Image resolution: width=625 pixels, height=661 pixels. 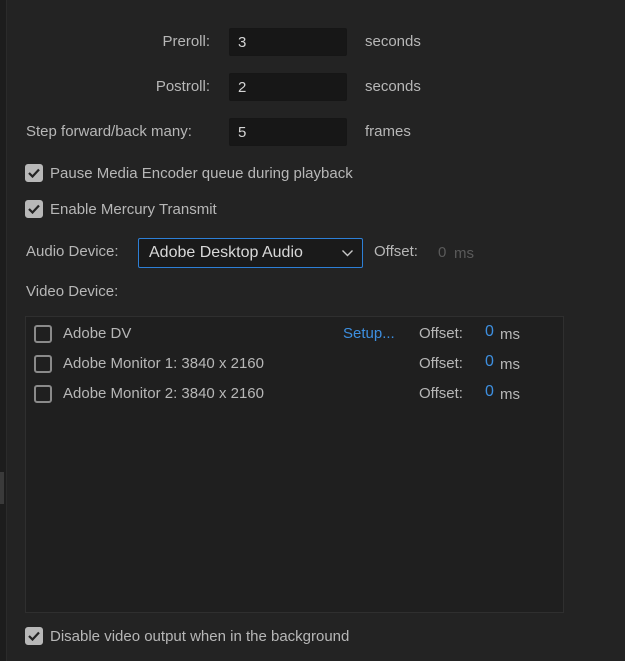 I want to click on step-input, so click(x=288, y=132).